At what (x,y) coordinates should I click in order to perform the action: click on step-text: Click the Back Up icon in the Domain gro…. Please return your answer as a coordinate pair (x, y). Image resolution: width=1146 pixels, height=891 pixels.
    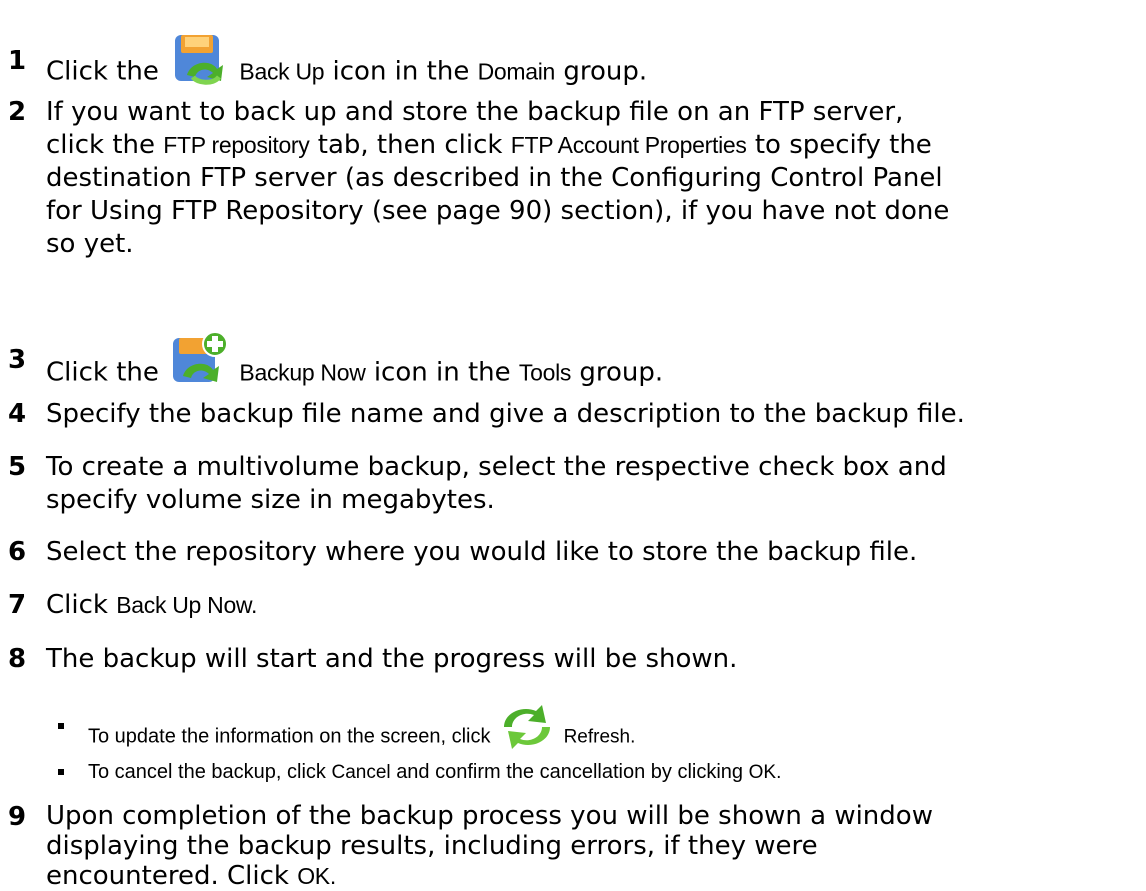
    Looking at the image, I should click on (593, 67).